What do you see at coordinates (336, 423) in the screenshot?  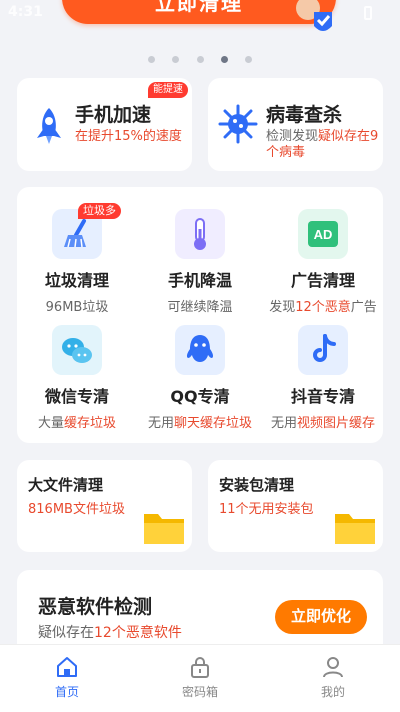 I see `tiktok-desc-red: 视频图片缓存` at bounding box center [336, 423].